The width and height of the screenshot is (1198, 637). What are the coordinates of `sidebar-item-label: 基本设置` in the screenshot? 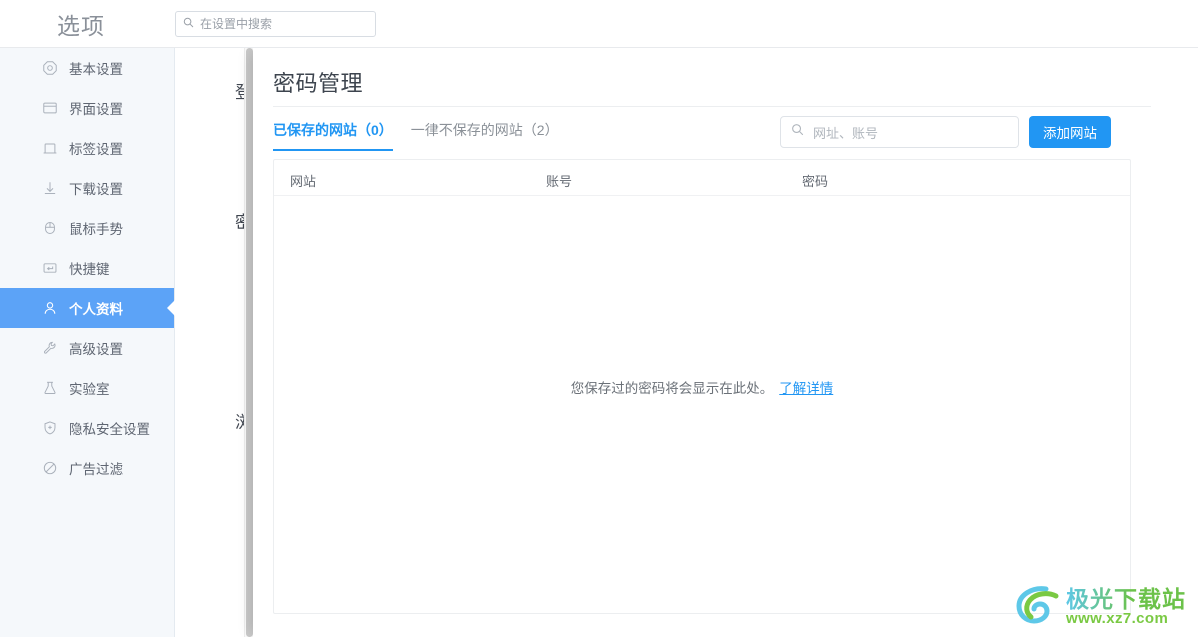 It's located at (96, 69).